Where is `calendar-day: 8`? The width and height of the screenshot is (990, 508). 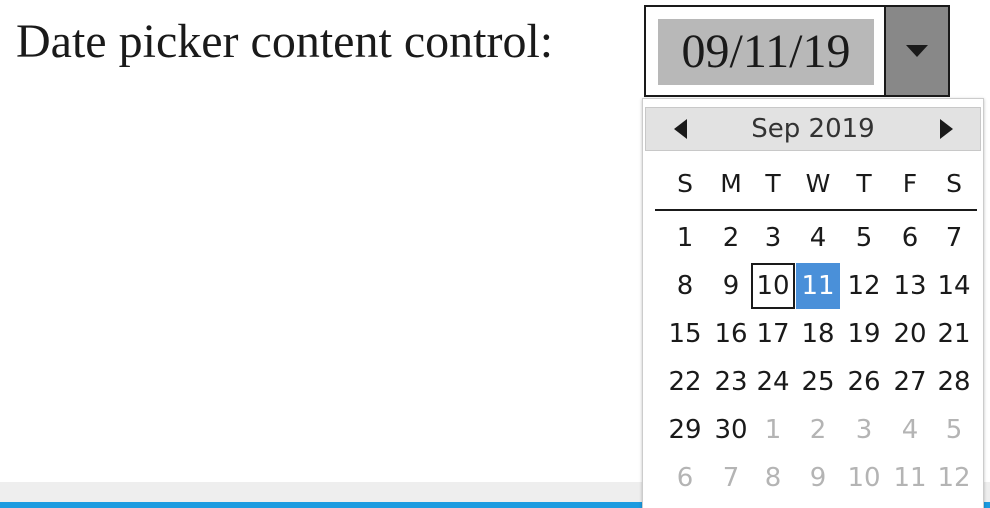 calendar-day: 8 is located at coordinates (685, 286).